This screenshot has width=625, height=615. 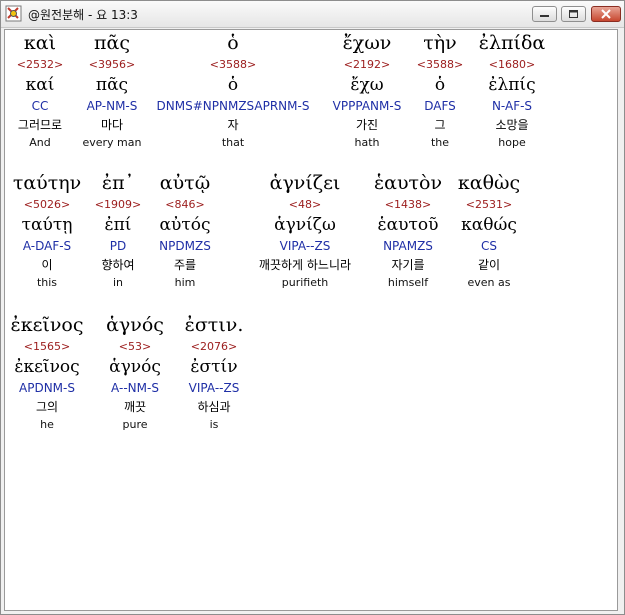 I want to click on word-column: ἐλπίδα <1680> ἐλπίς N-AF-S 소망을 hope, so click(x=512, y=91).